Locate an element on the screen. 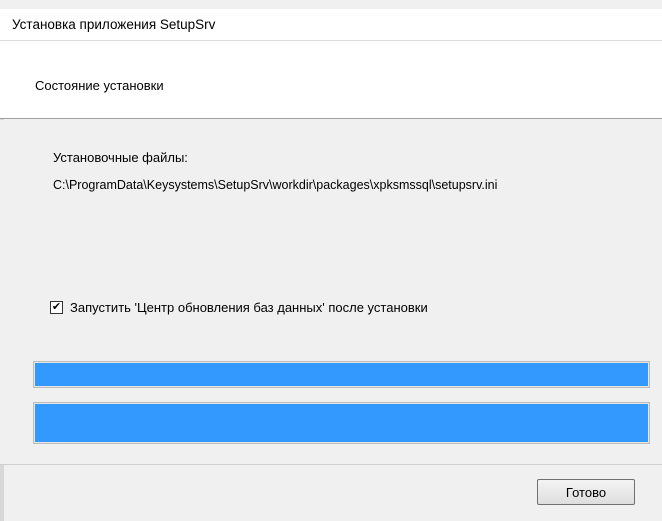 The height and width of the screenshot is (521, 662). progress-bar-secondary-fill is located at coordinates (341, 423).